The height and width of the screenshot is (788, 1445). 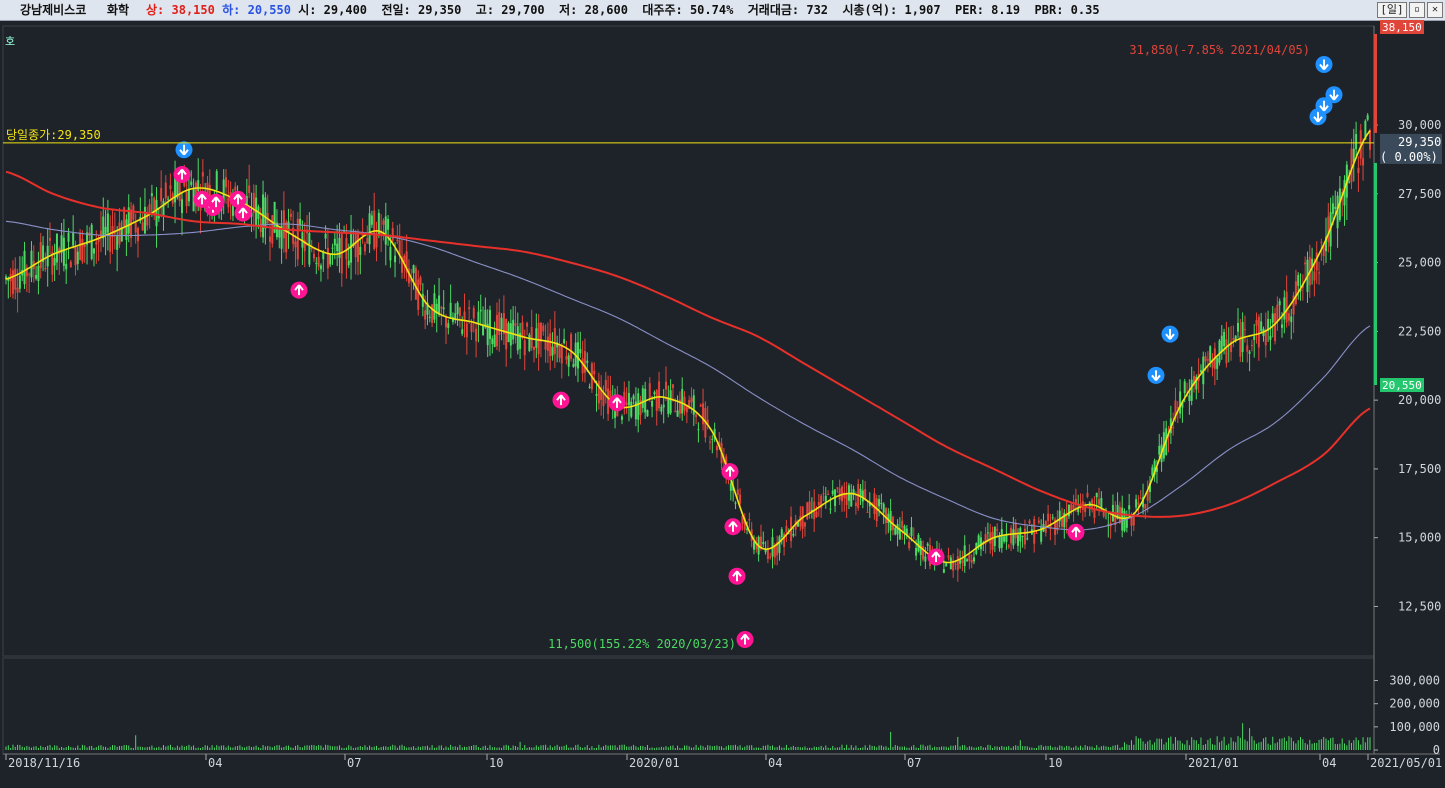 I want to click on stock-name: 강남제비스코, so click(x=53, y=10).